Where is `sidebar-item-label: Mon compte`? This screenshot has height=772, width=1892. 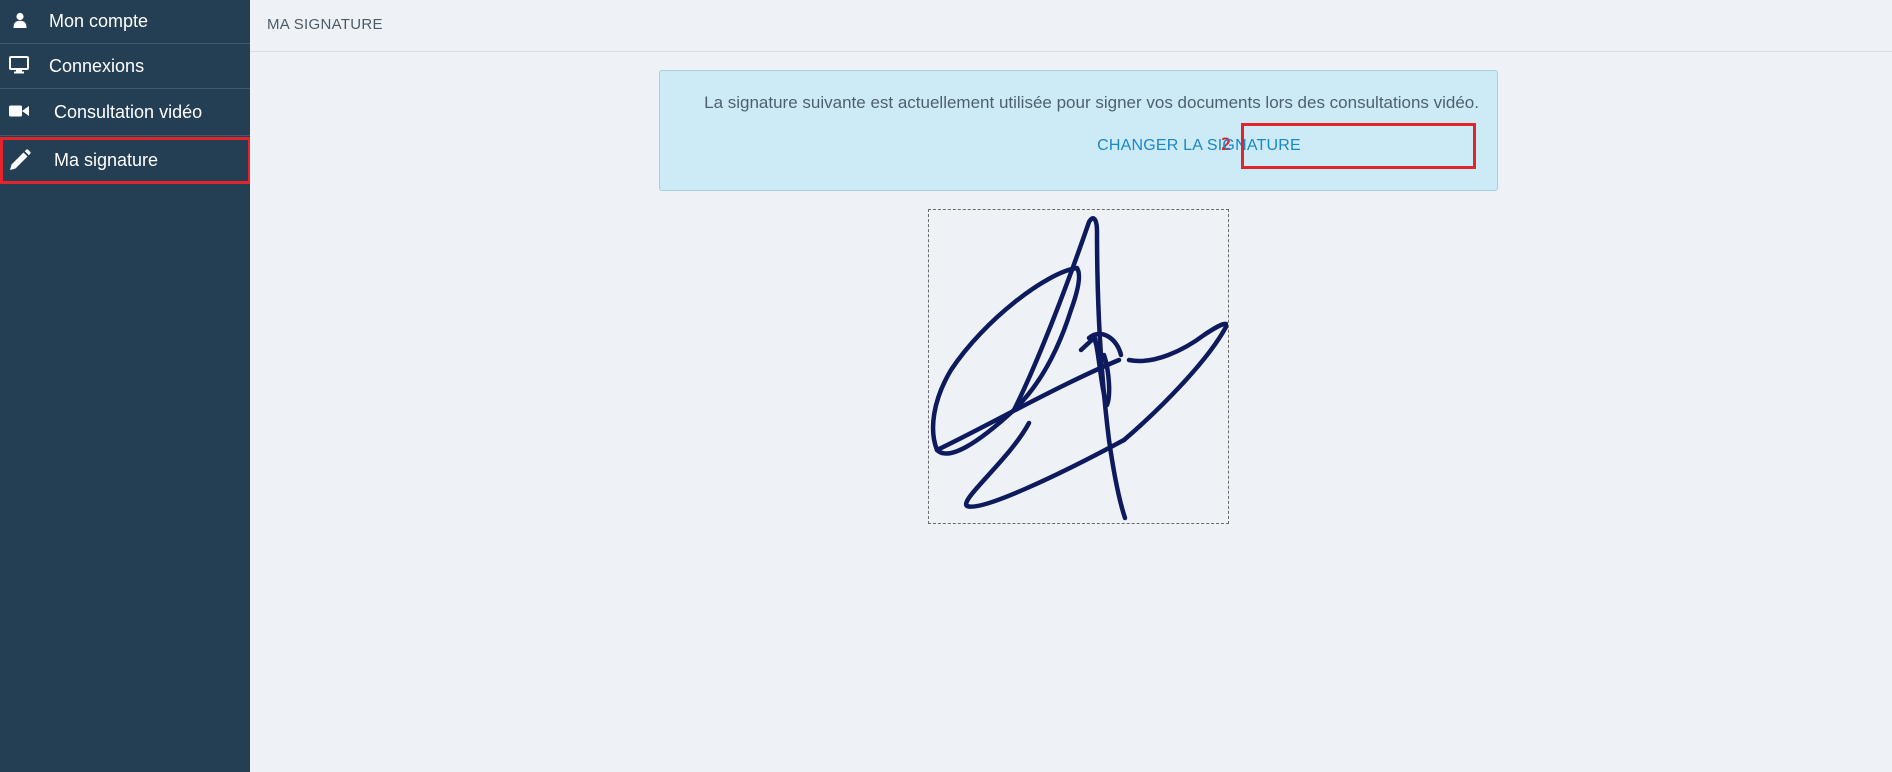
sidebar-item-label: Mon compte is located at coordinates (99, 21).